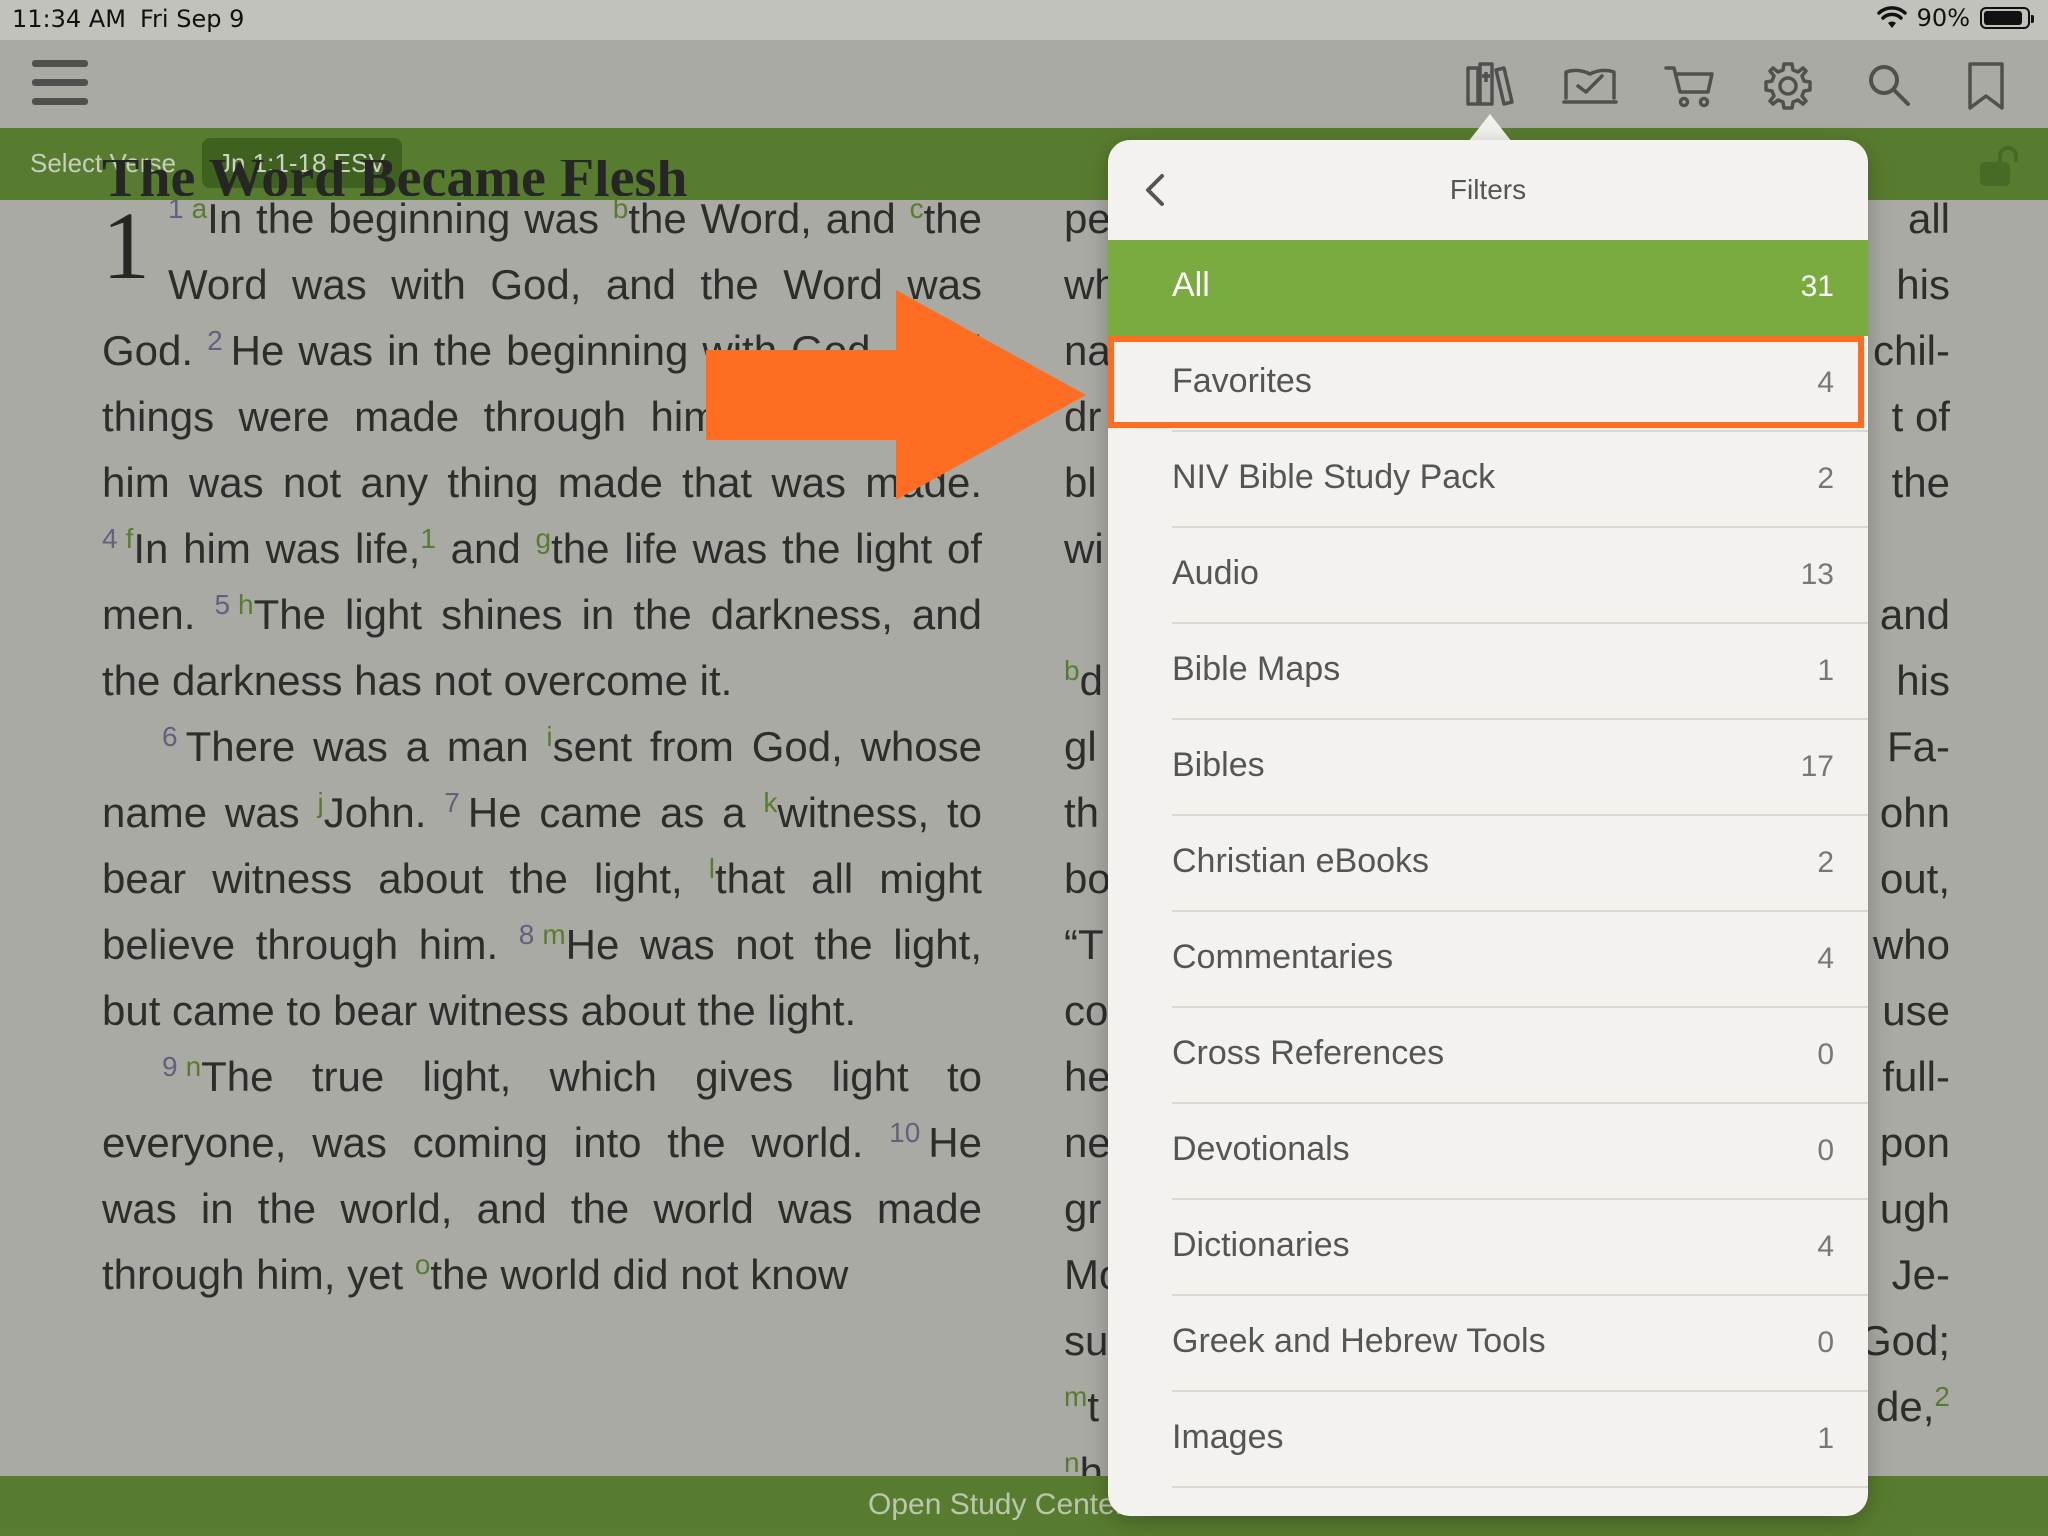 The height and width of the screenshot is (1536, 2048). I want to click on status-time: 11:34 AM, so click(69, 19).